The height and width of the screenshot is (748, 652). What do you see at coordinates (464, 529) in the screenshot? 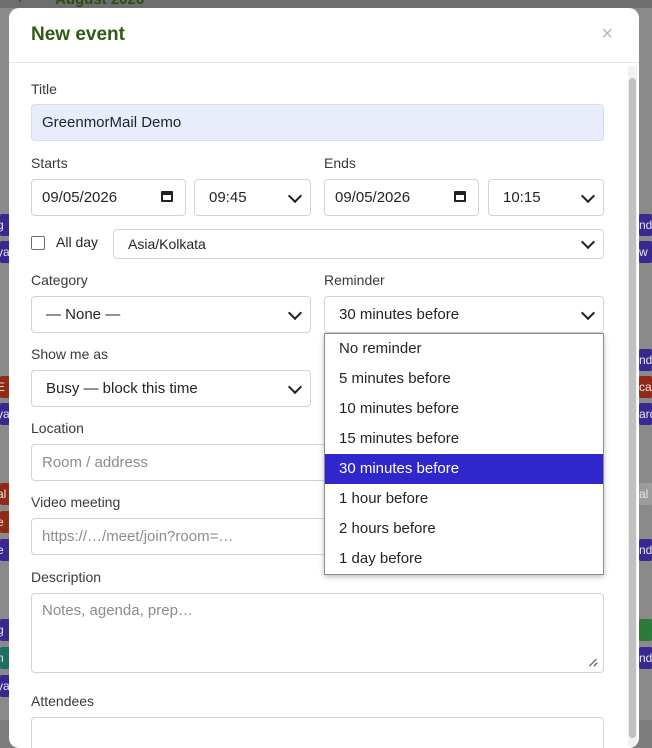
I see `reminder-option: 2 hours before` at bounding box center [464, 529].